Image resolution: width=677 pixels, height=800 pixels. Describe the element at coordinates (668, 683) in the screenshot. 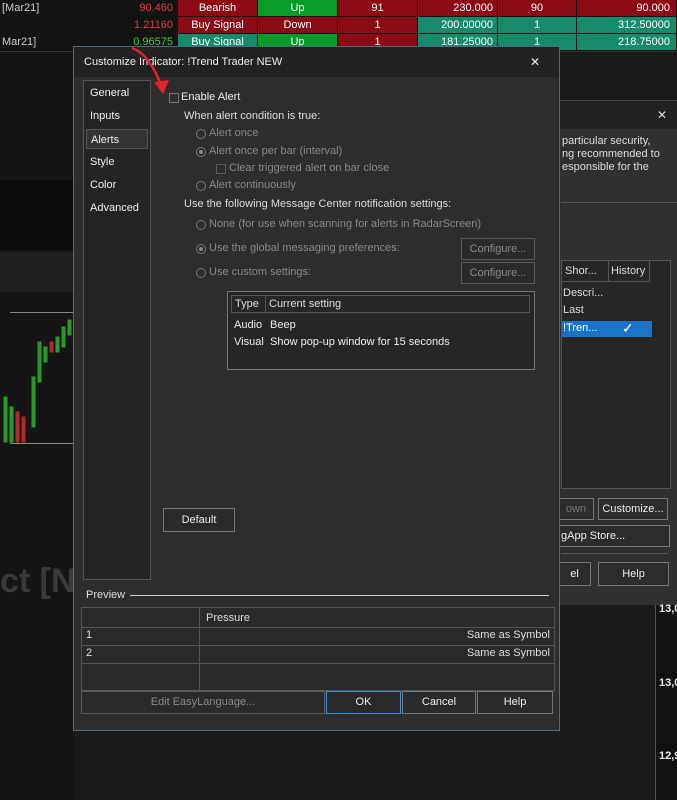

I see `price-tick-2: 13,0` at that location.